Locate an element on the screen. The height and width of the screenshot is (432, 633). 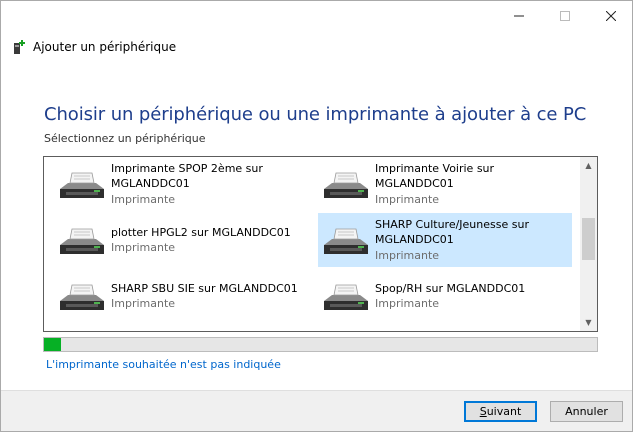
next-button-accesskey: S is located at coordinates (483, 411).